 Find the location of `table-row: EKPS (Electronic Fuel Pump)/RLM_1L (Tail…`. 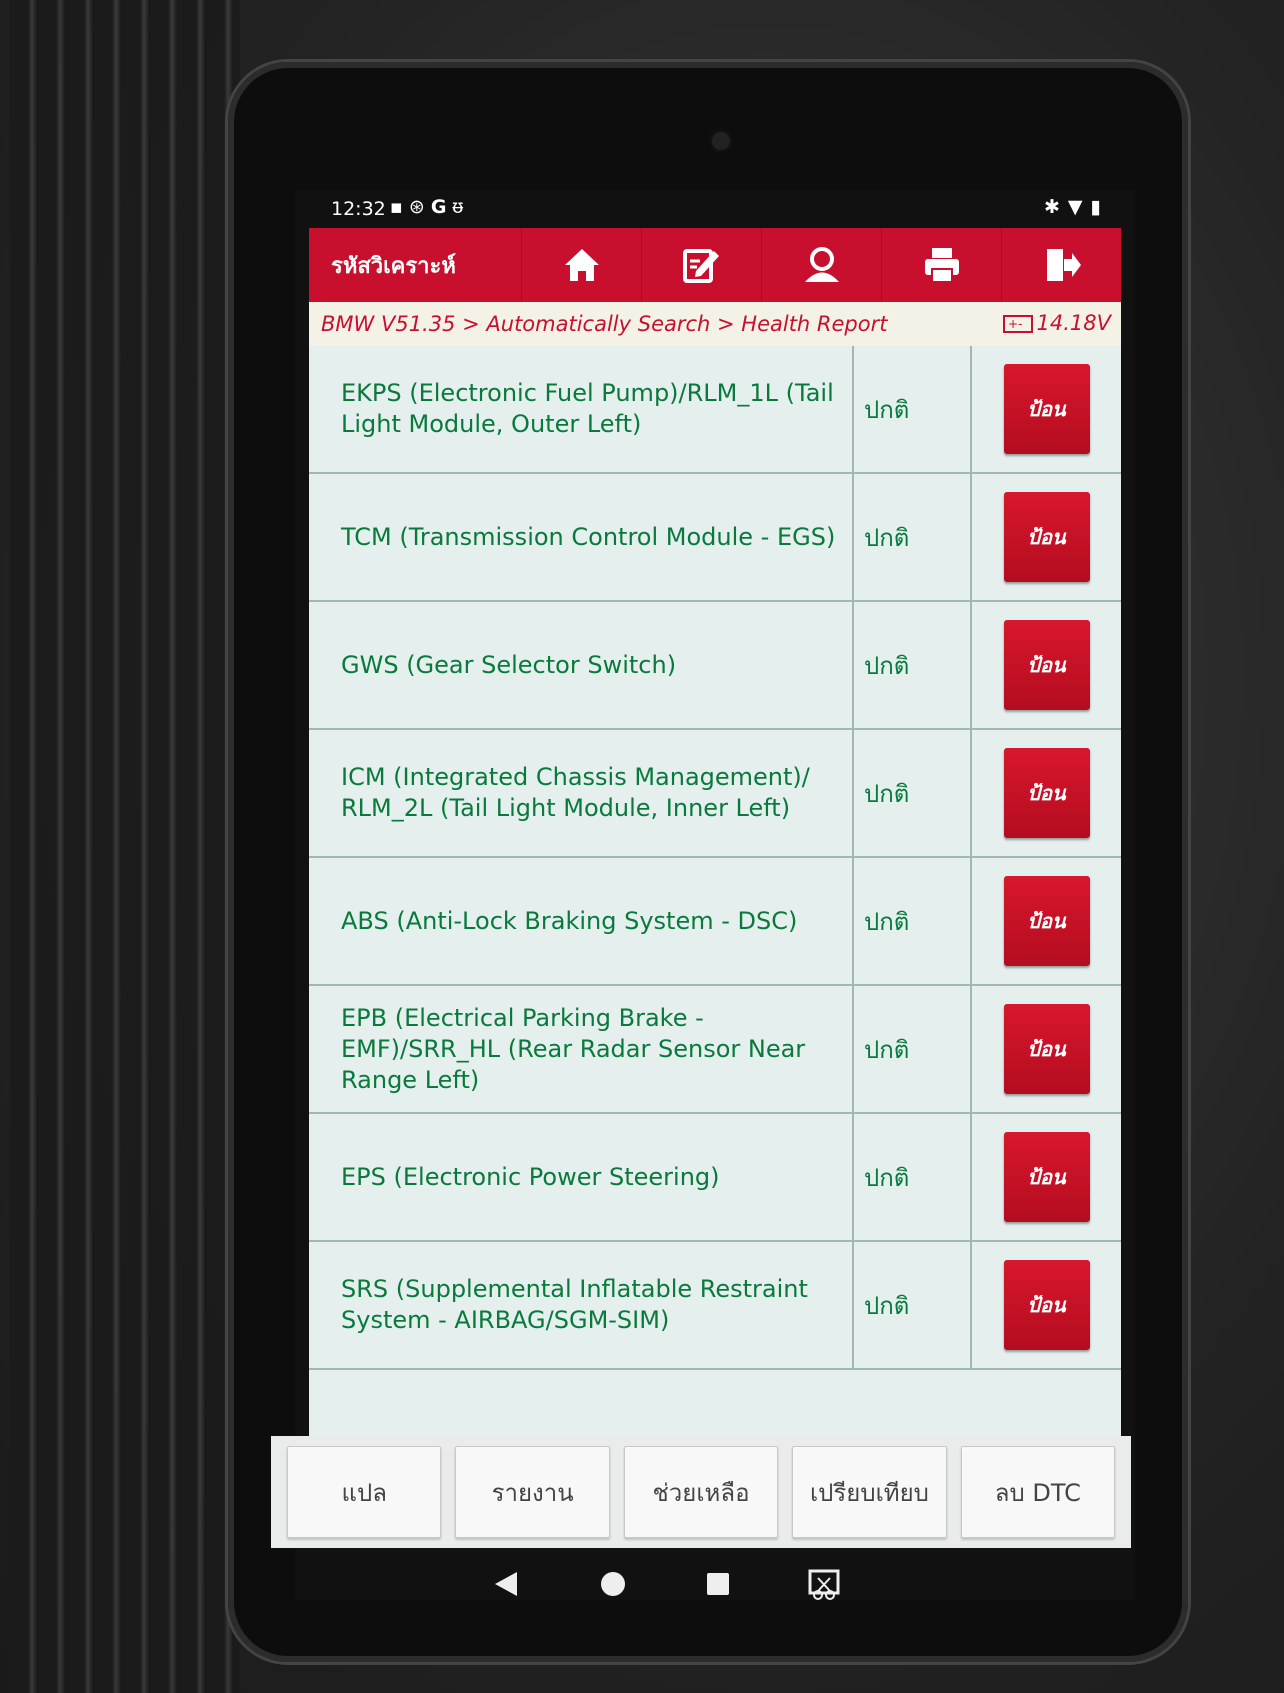

table-row: EKPS (Electronic Fuel Pump)/RLM_1L (Tail… is located at coordinates (715, 410).